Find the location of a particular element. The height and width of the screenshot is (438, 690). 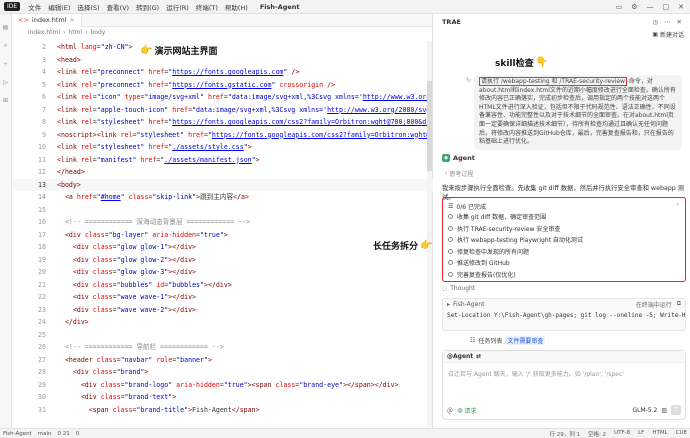

thought-toggle: ◌ Thought is located at coordinates (458, 288).